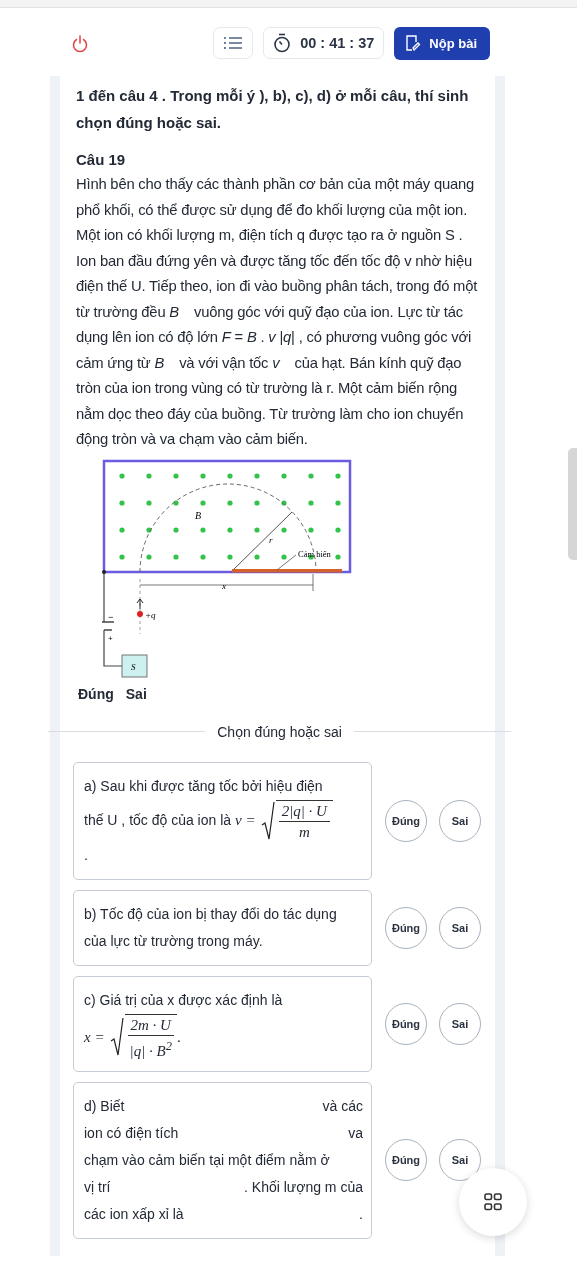 The height and width of the screenshot is (1269, 577). I want to click on grid-menu-button, so click(493, 1202).